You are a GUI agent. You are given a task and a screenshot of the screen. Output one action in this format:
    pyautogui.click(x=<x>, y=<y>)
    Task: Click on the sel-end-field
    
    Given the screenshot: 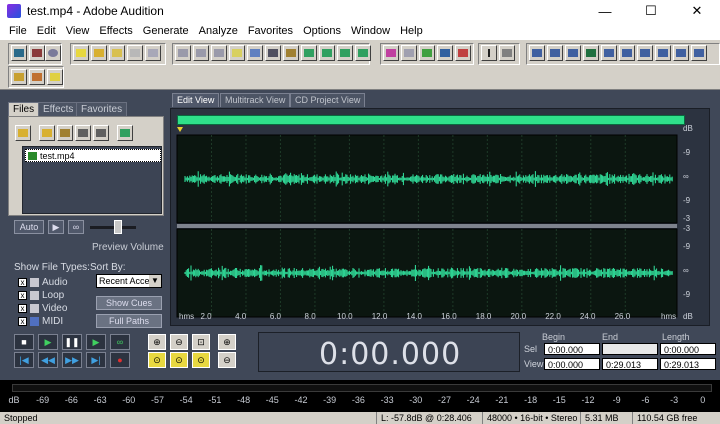 What is the action you would take?
    pyautogui.click(x=630, y=349)
    